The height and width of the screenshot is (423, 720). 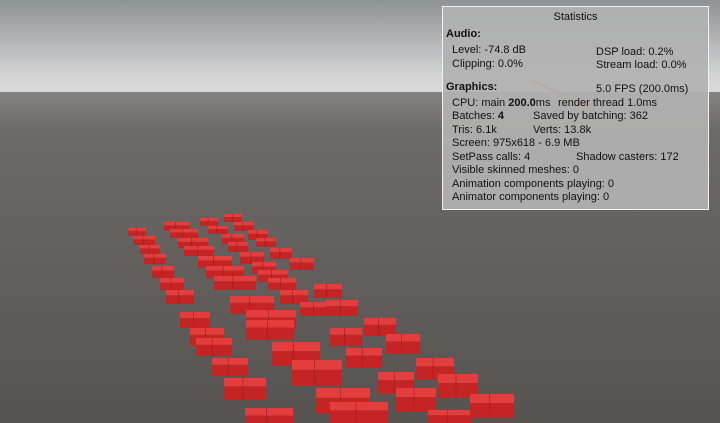 I want to click on graphics-header: Graphics:, so click(x=472, y=87).